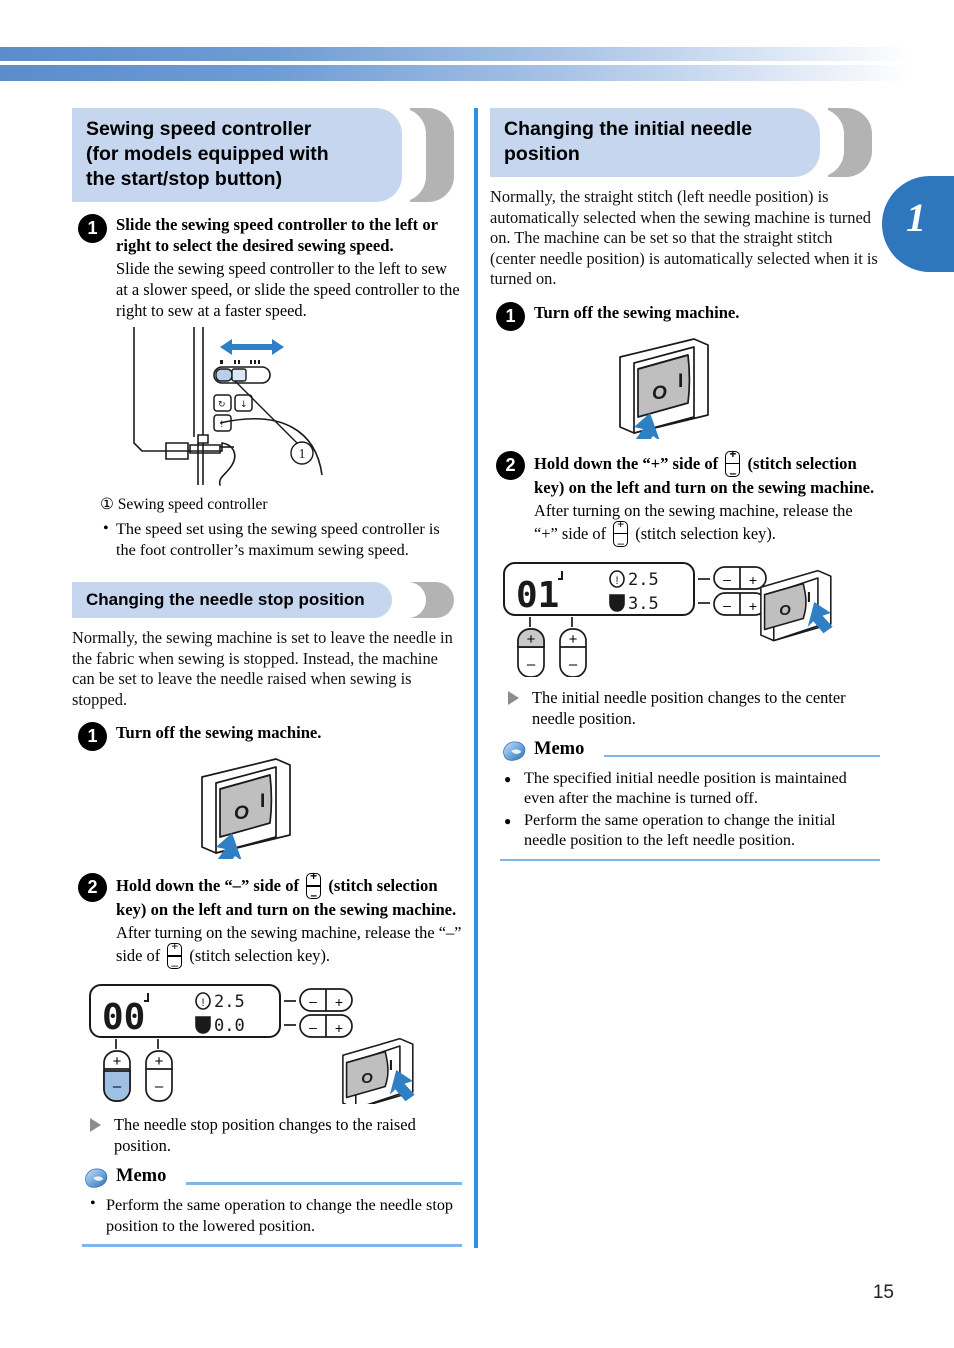 The width and height of the screenshot is (954, 1348). What do you see at coordinates (883, 1292) in the screenshot?
I see `page-number: 15` at bounding box center [883, 1292].